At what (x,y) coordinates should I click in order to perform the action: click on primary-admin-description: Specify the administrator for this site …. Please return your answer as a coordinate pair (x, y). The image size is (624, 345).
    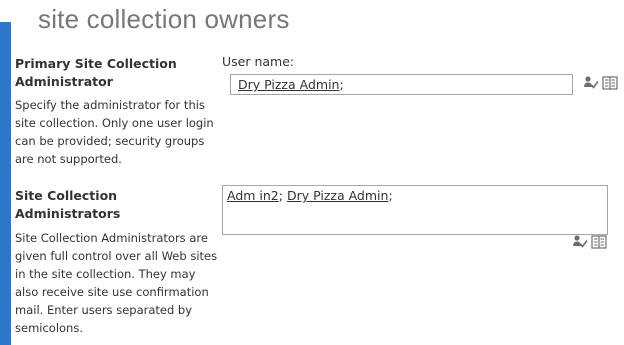
    Looking at the image, I should click on (114, 132).